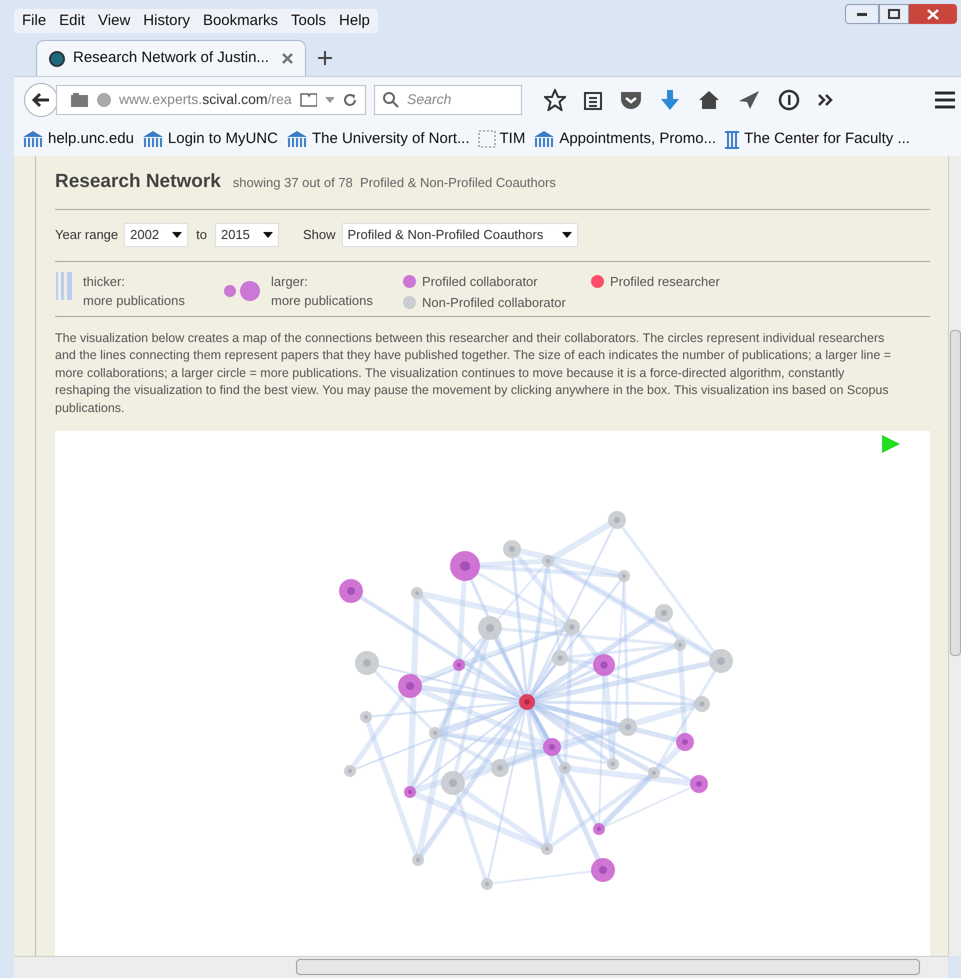  I want to click on legend-text: thicker: more publications, so click(134, 291).